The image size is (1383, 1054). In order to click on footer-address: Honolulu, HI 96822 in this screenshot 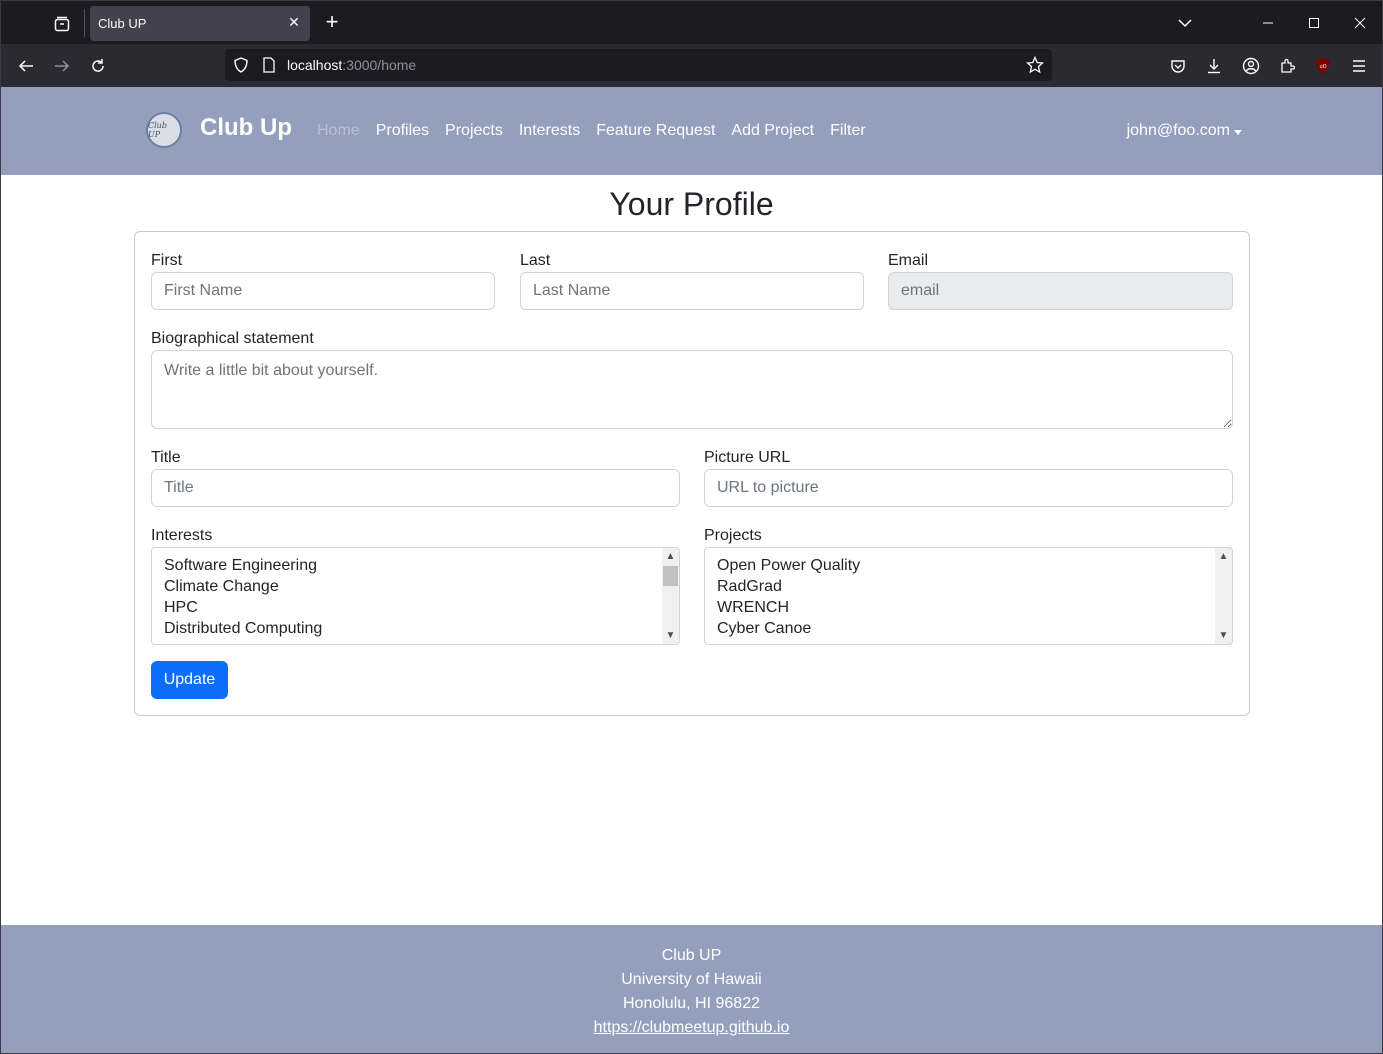, I will do `click(691, 1003)`.